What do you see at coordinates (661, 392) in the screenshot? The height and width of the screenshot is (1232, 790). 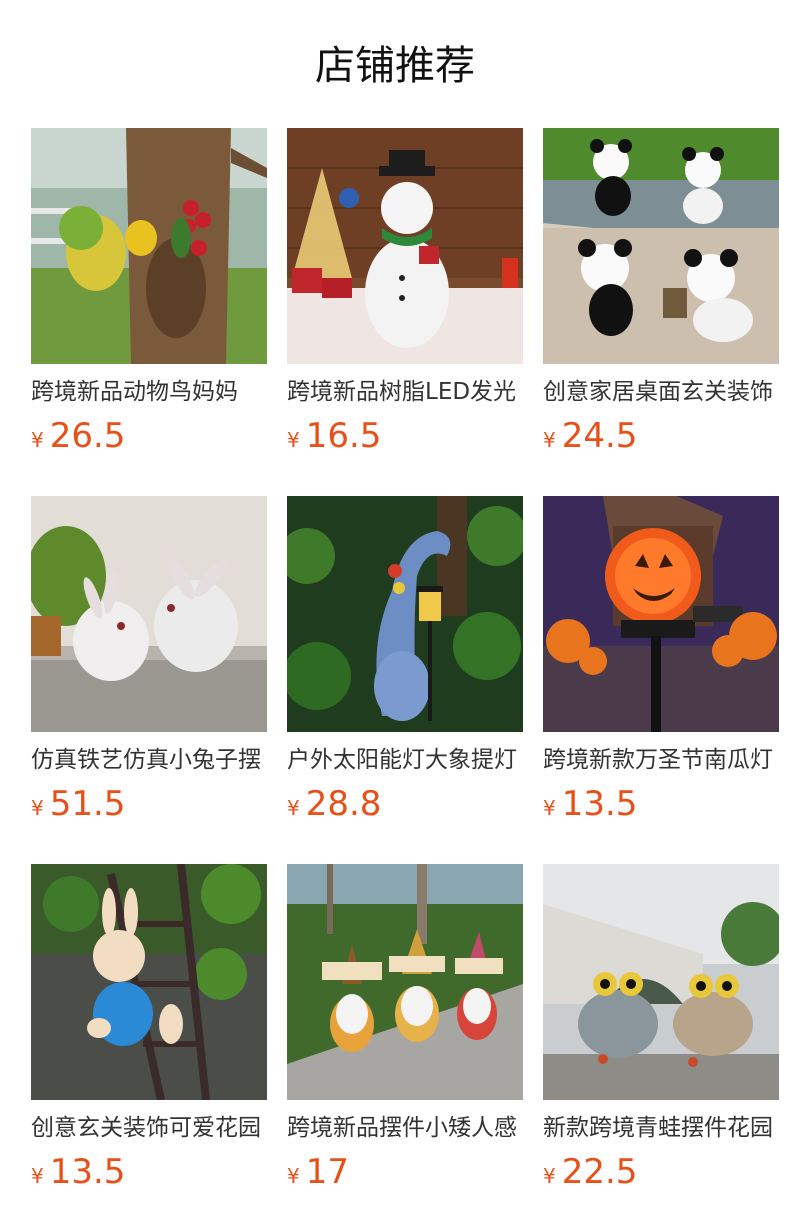 I see `product-name: 创意家居桌面玄关装饰` at bounding box center [661, 392].